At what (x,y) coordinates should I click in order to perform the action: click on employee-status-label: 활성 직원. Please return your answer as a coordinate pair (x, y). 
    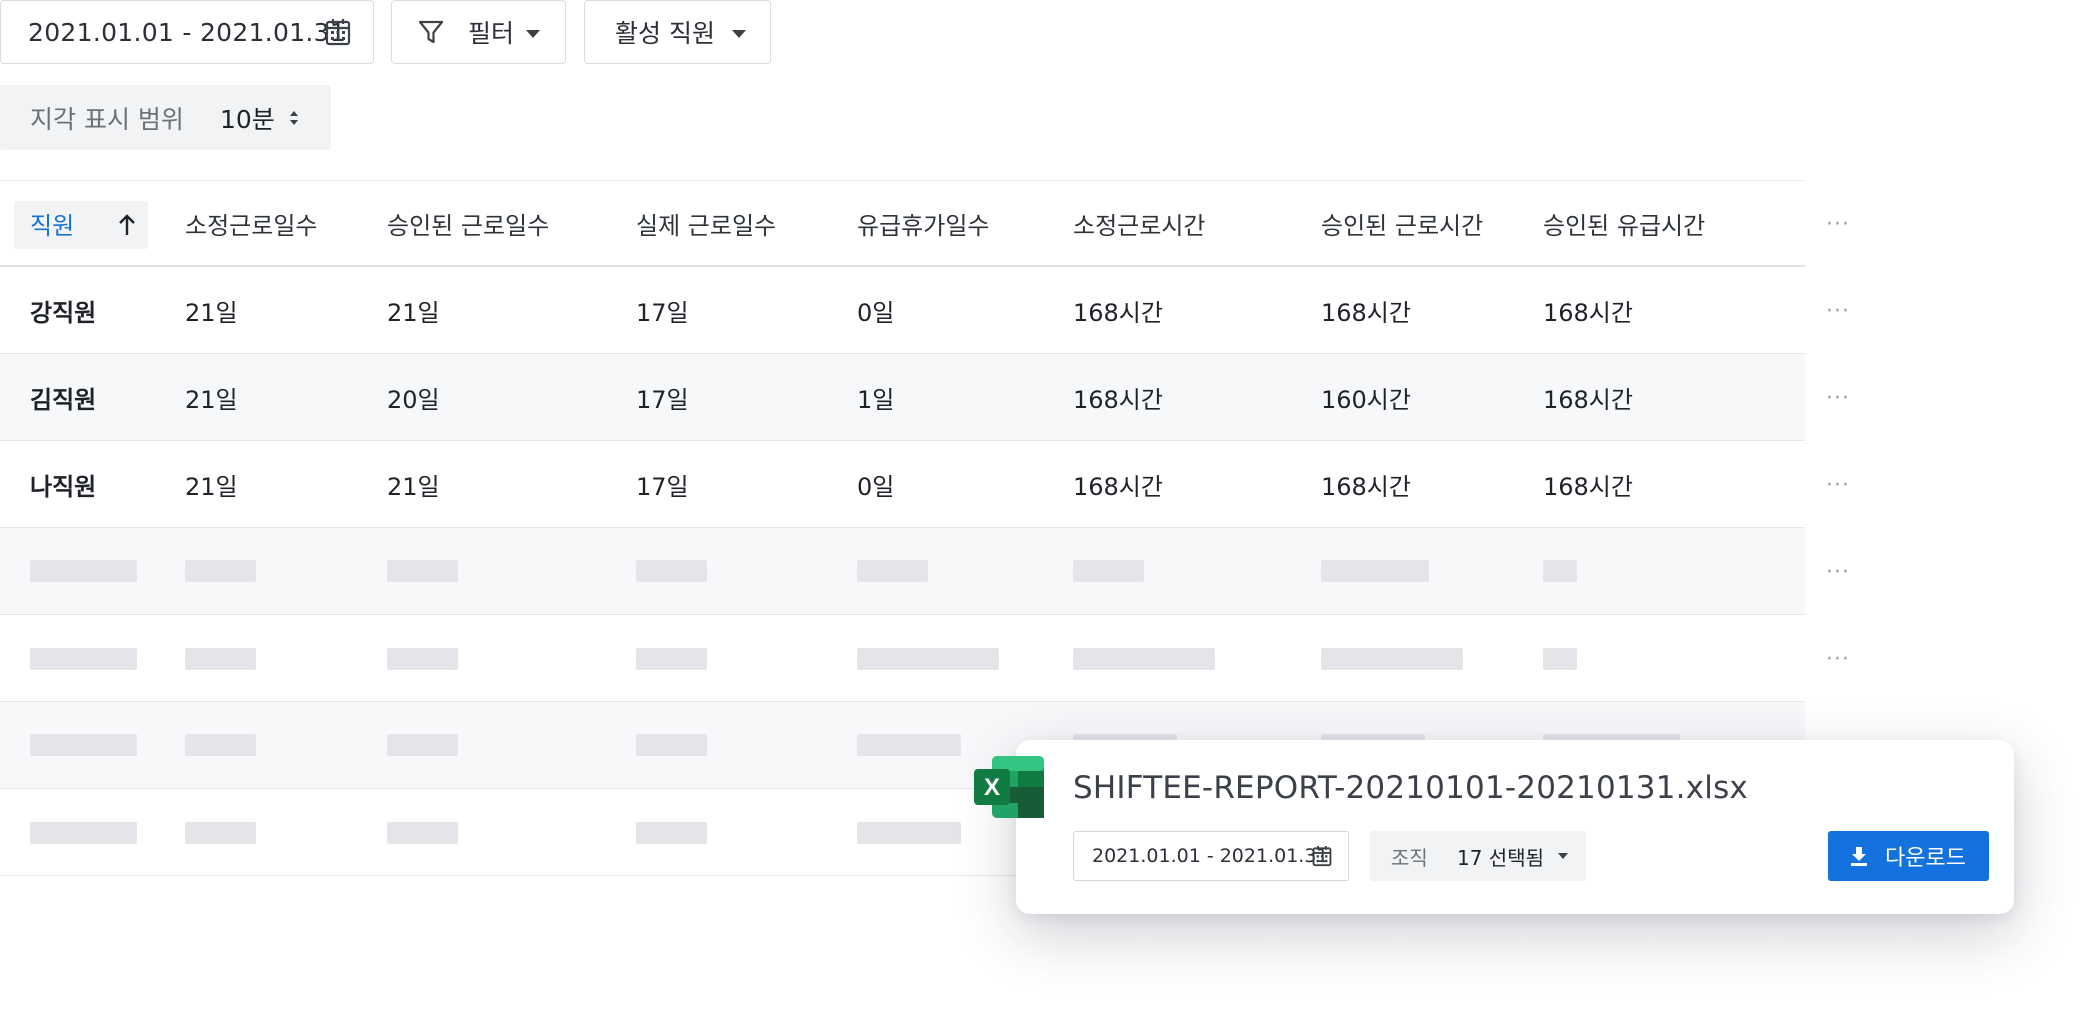
    Looking at the image, I should click on (665, 33).